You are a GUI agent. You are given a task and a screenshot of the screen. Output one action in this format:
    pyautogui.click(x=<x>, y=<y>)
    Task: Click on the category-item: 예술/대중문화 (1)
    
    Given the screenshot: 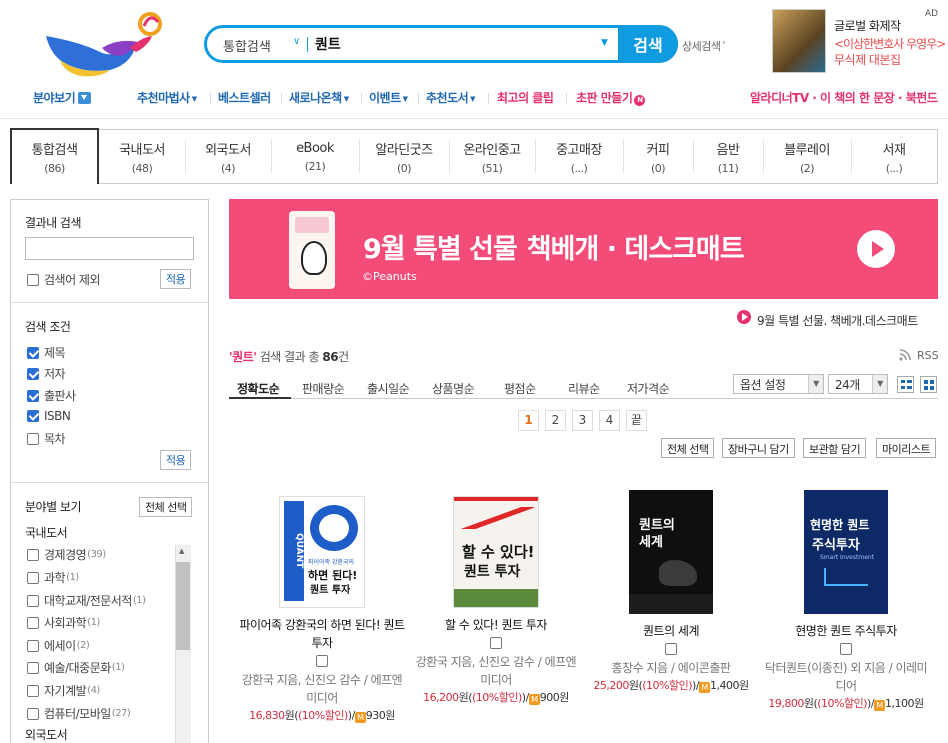 What is the action you would take?
    pyautogui.click(x=76, y=667)
    